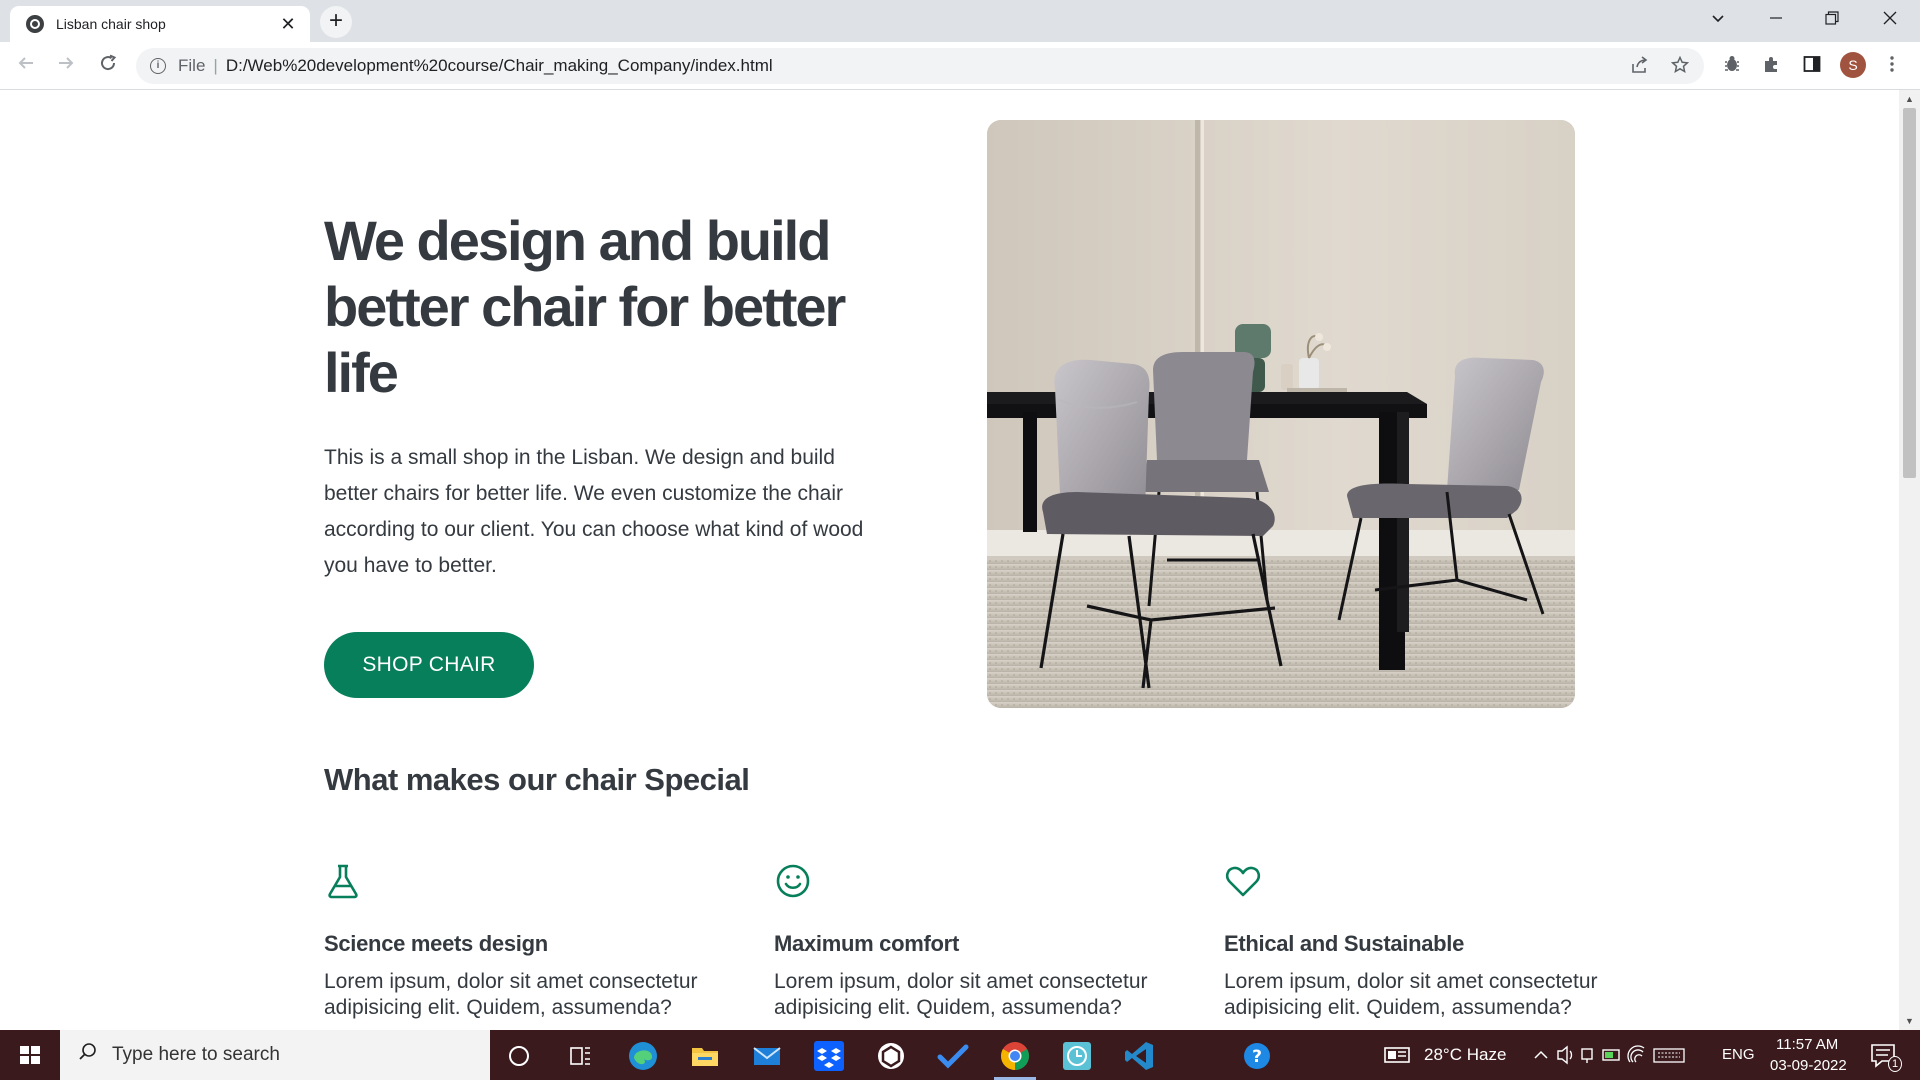  I want to click on app-hexagon-icon, so click(891, 1056).